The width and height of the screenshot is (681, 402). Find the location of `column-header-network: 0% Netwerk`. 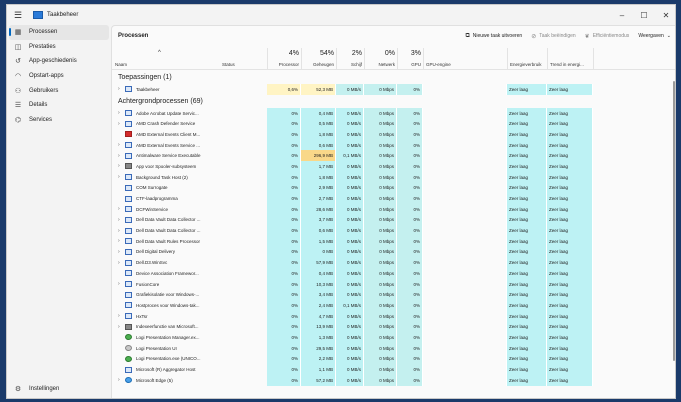

column-header-network: 0% Netwerk is located at coordinates (380, 59).